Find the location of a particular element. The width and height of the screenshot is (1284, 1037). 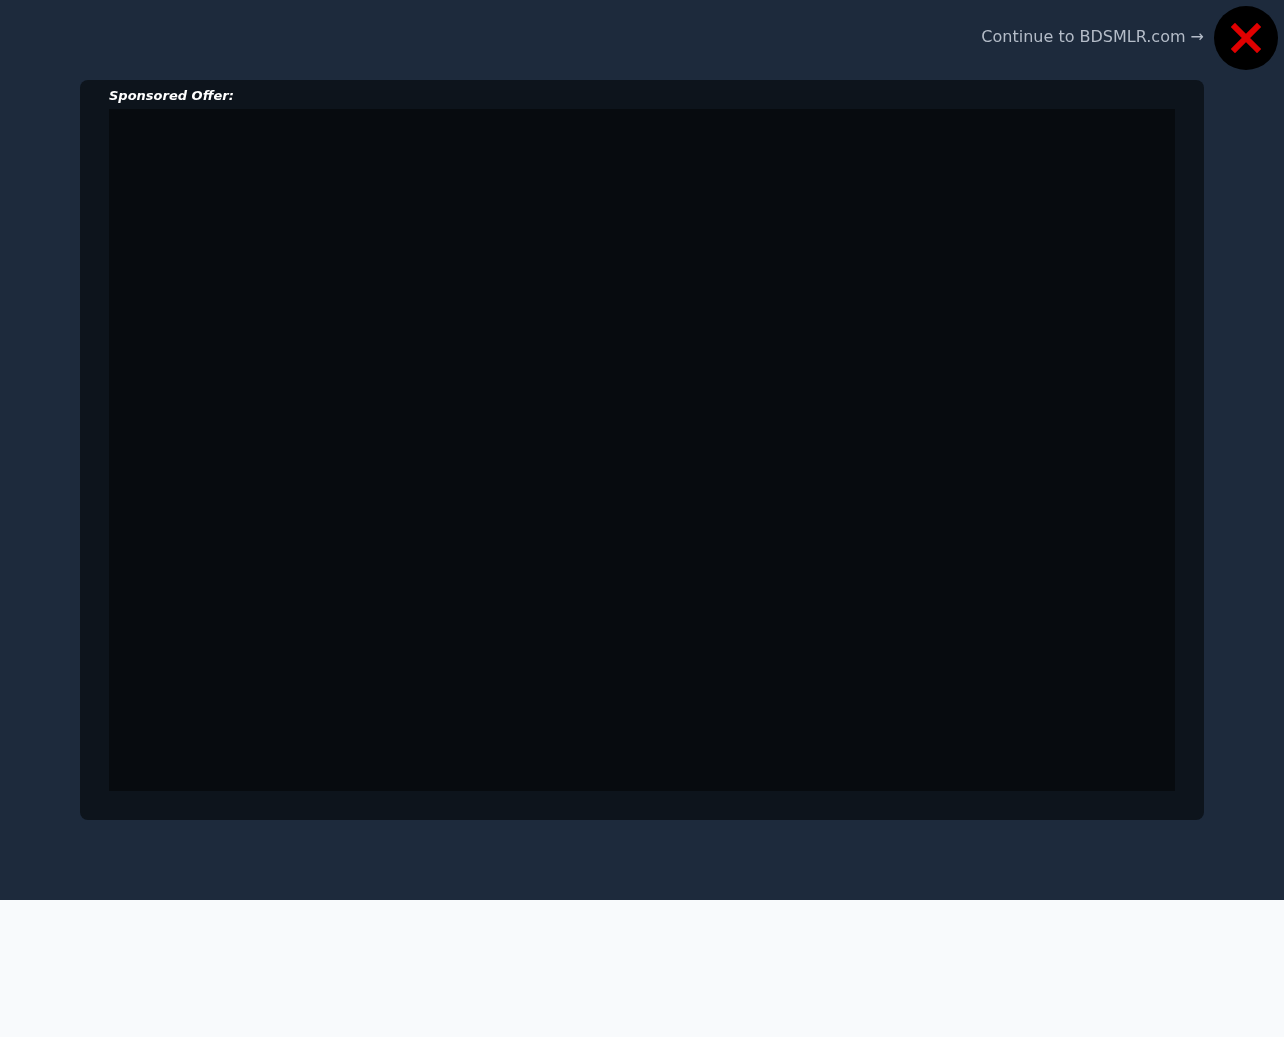

continue-link: Continue to BDSMLR.com → is located at coordinates (1092, 36).